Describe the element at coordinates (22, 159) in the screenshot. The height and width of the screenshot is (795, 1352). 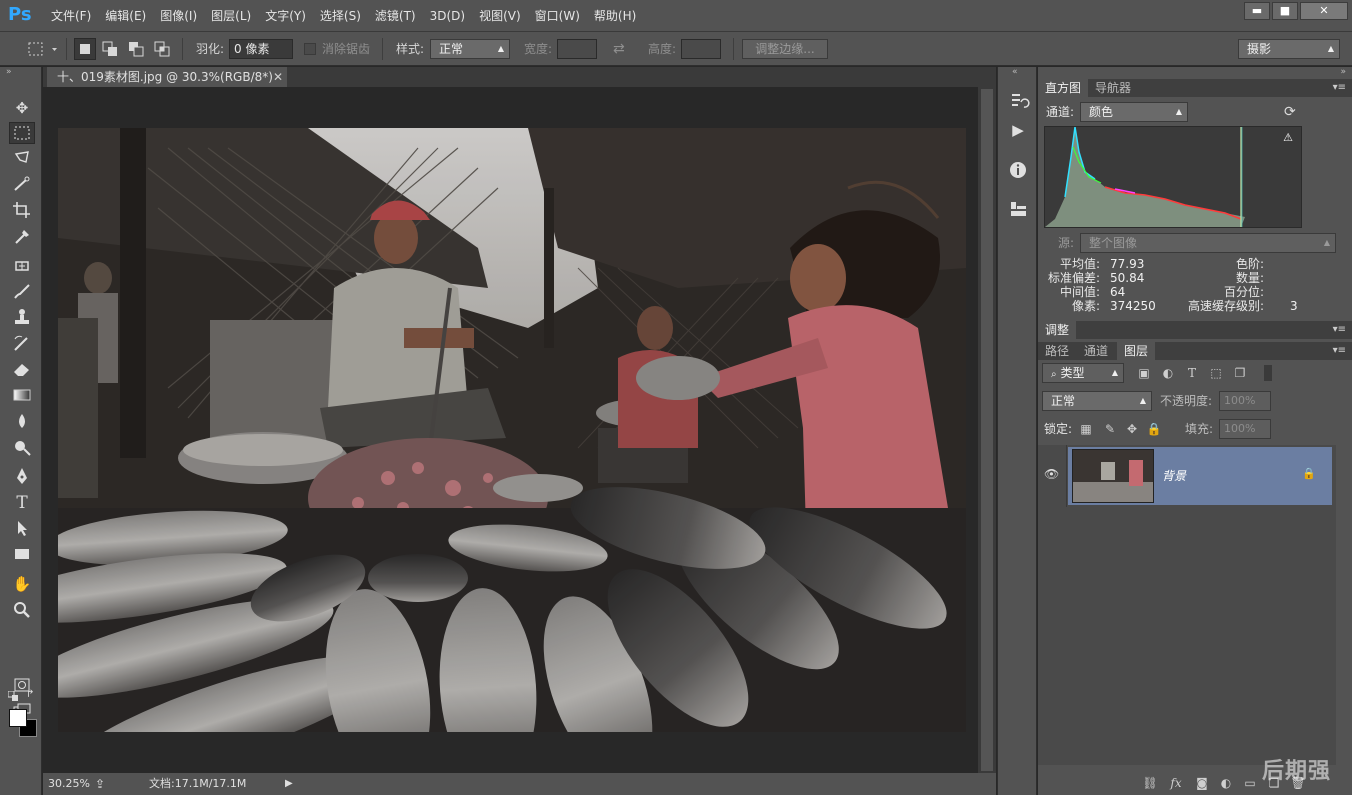
I see `lasso-icon` at that location.